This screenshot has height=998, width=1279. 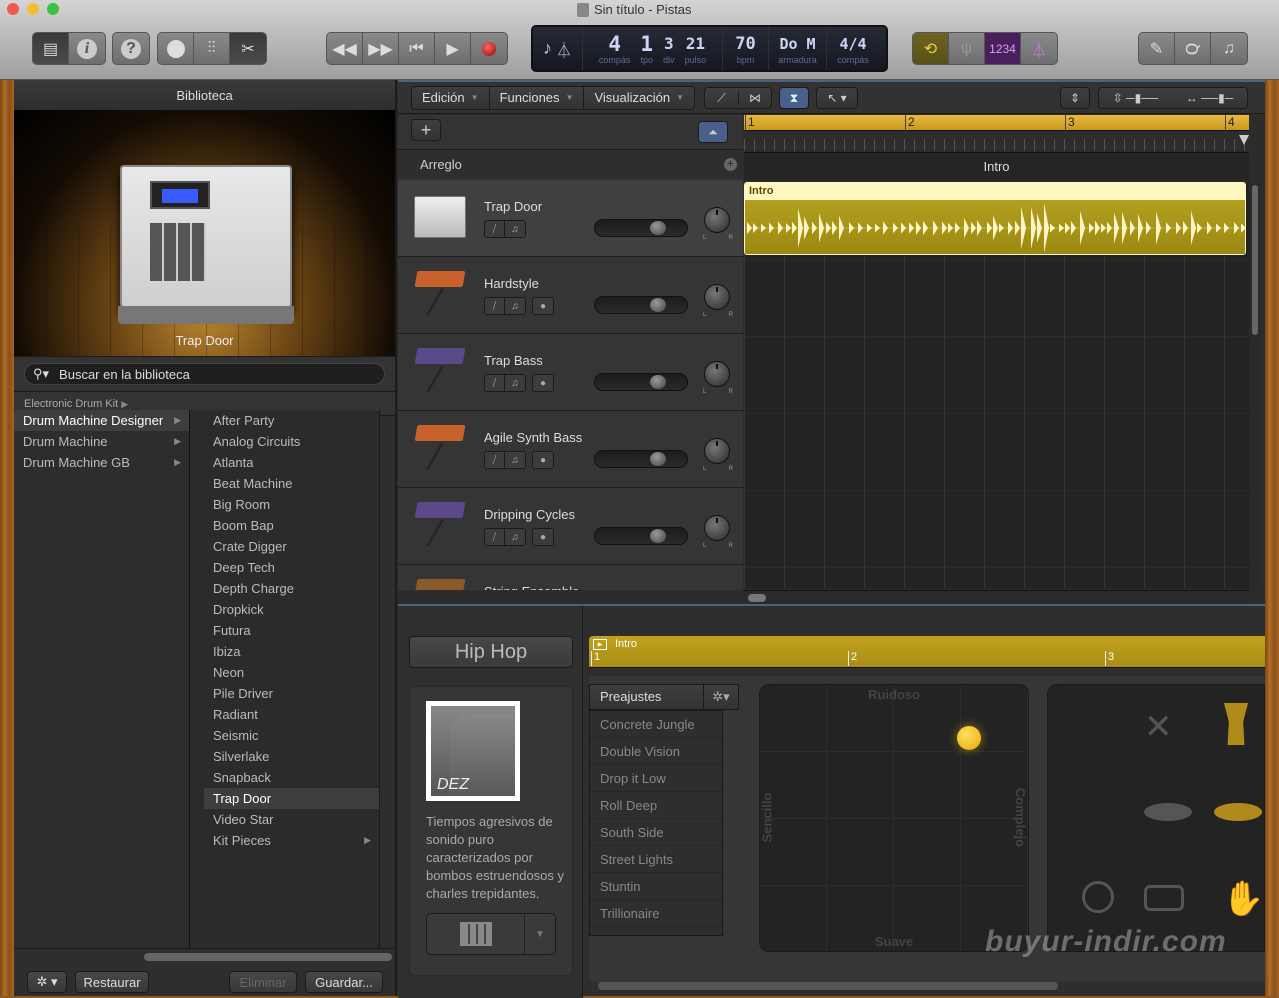 I want to click on fast-forward-button: ▶▶, so click(x=381, y=48).